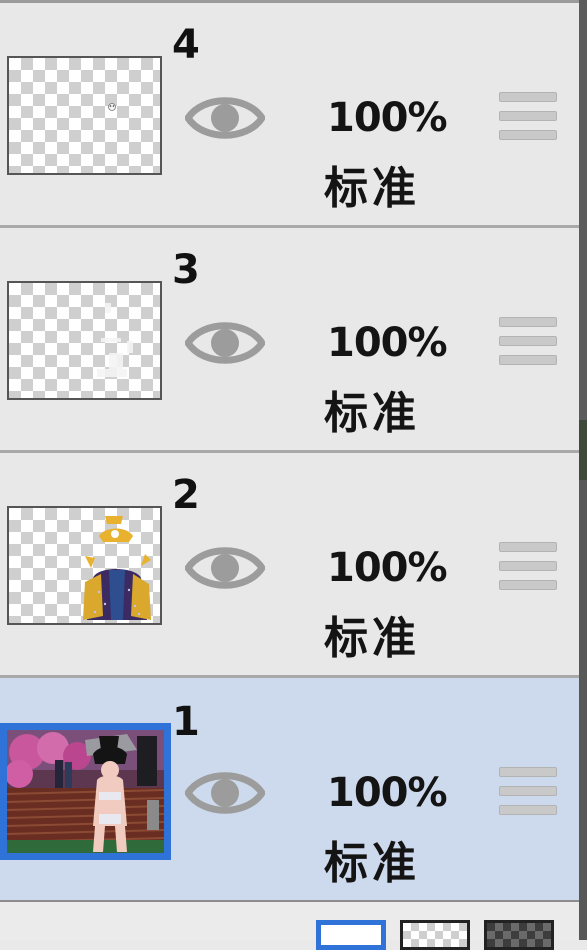 Image resolution: width=587 pixels, height=950 pixels. What do you see at coordinates (583, 470) in the screenshot?
I see `canvas-edge` at bounding box center [583, 470].